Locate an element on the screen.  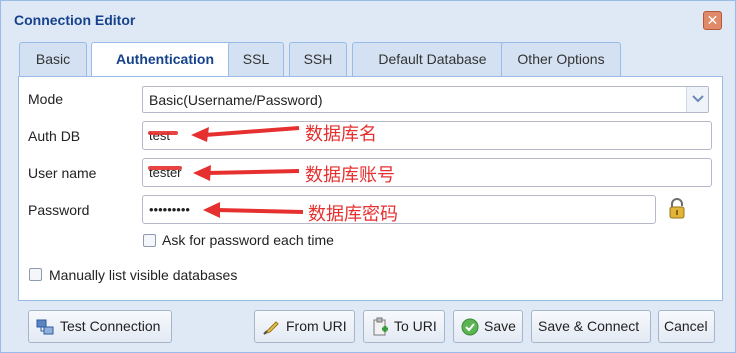
ask-password-checkbox is located at coordinates (149, 240).